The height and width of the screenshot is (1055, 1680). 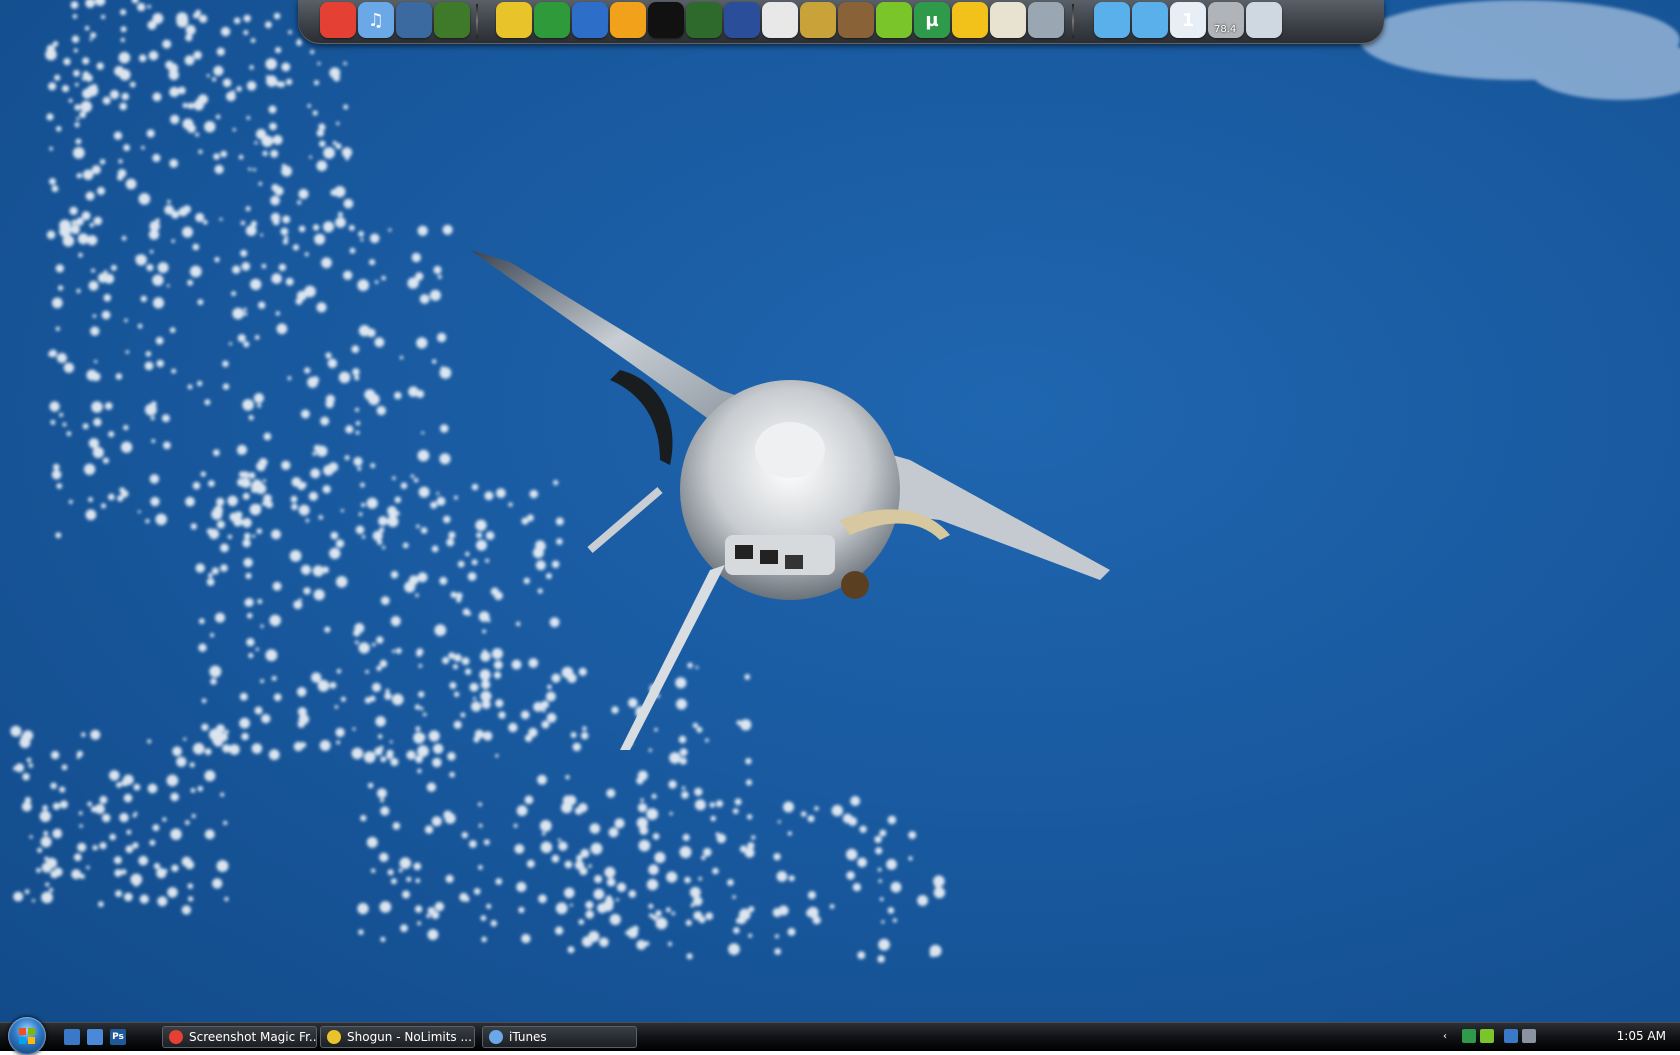 What do you see at coordinates (818, 20) in the screenshot?
I see `golden-symbol-icon` at bounding box center [818, 20].